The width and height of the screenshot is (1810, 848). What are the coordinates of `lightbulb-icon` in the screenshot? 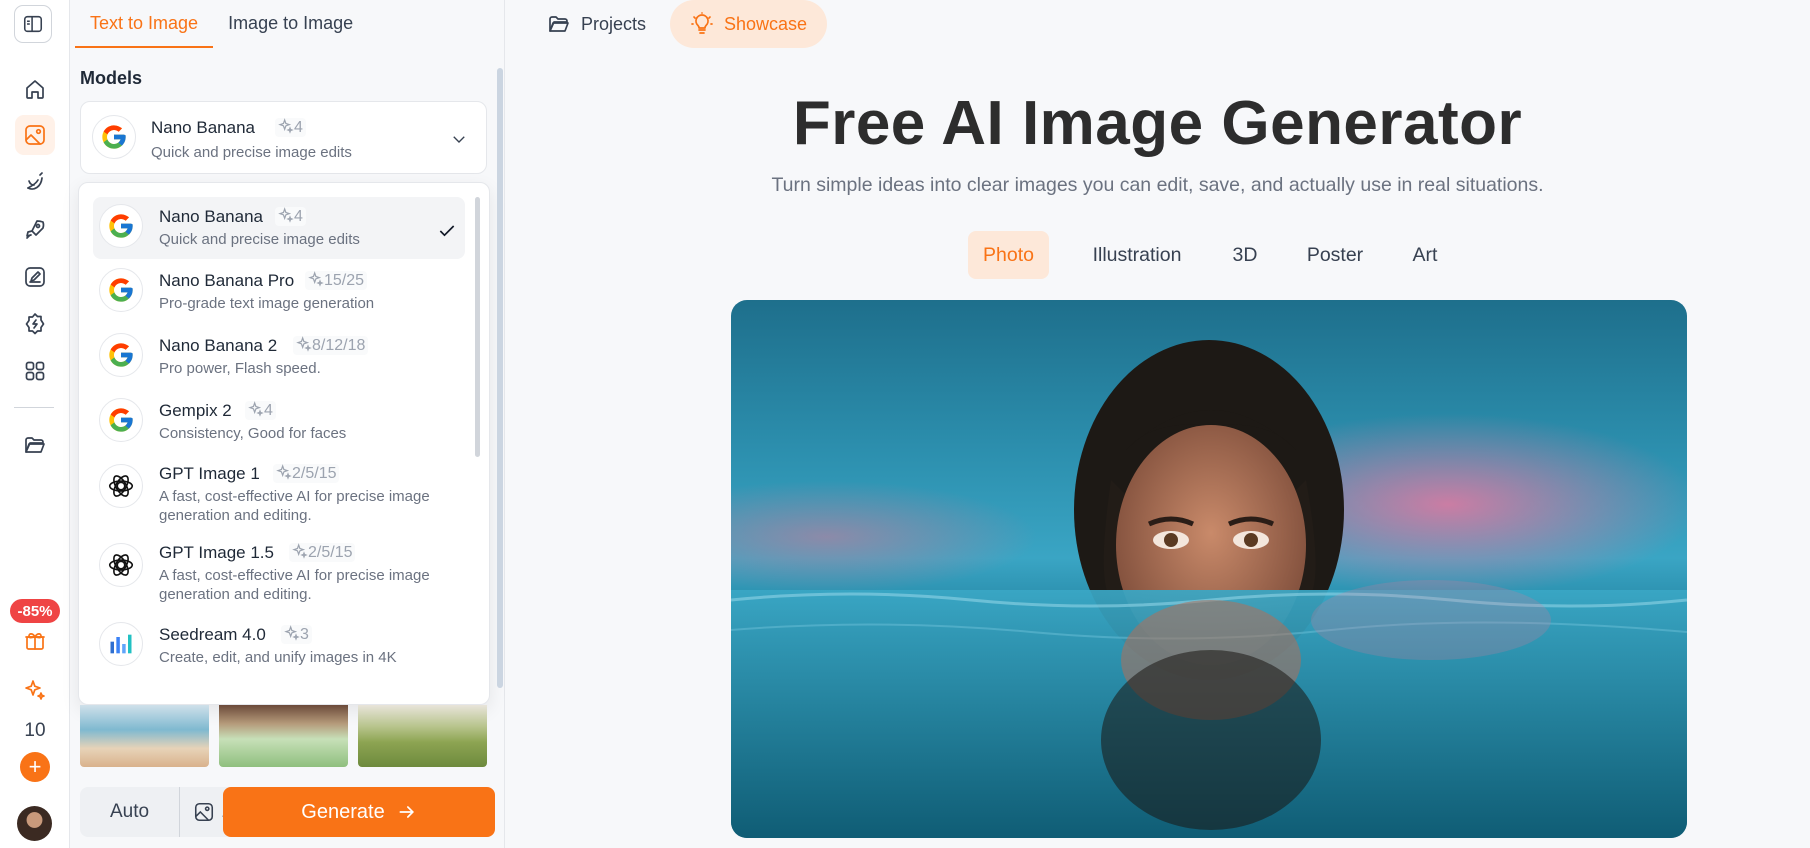 It's located at (702, 23).